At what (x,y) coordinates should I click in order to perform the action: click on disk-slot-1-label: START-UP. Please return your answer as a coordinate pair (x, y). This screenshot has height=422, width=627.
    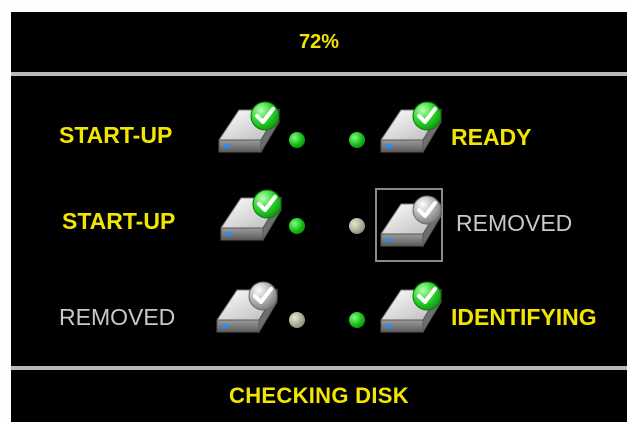
    Looking at the image, I should click on (116, 135).